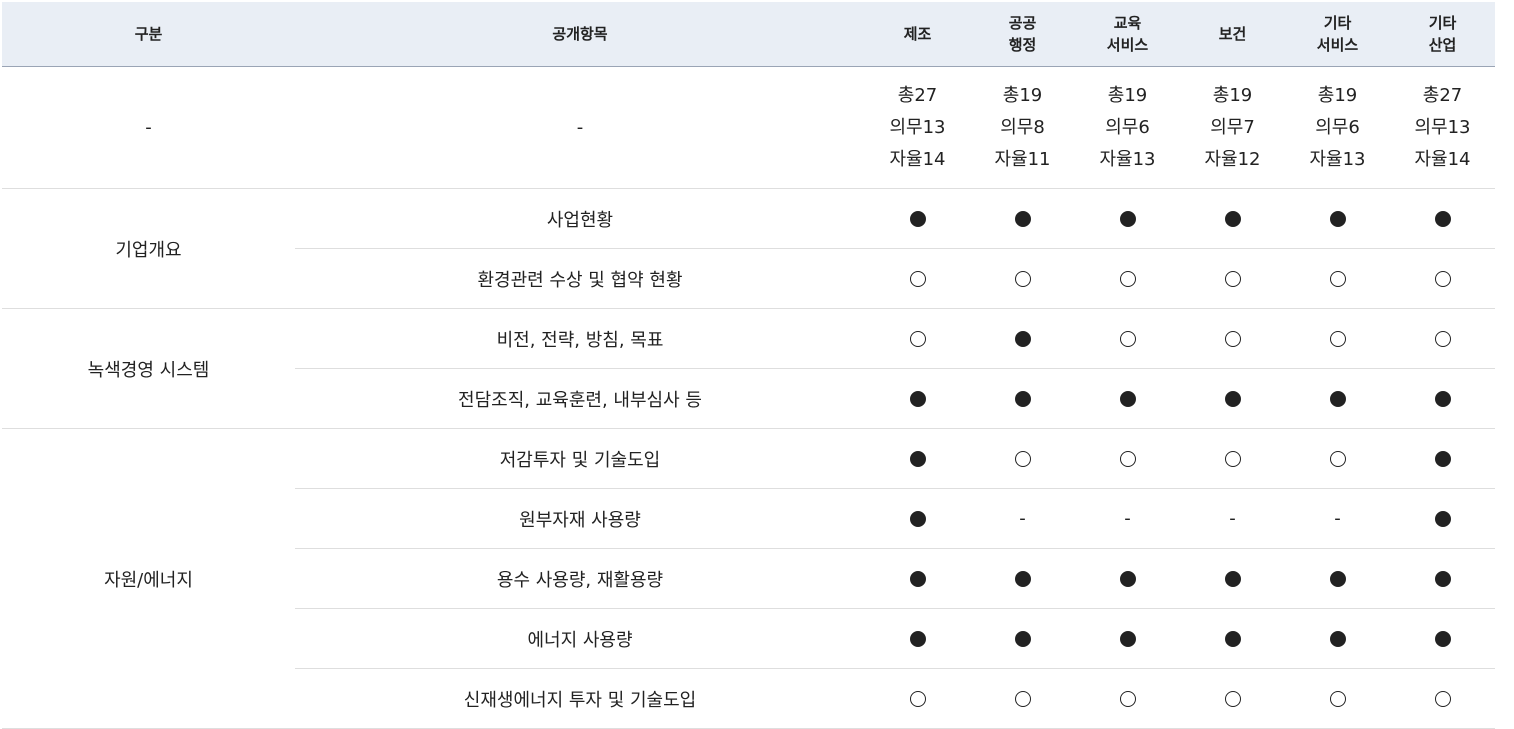 The height and width of the screenshot is (729, 1514). Describe the element at coordinates (1442, 95) in the screenshot. I see `summary-total: 총27` at that location.